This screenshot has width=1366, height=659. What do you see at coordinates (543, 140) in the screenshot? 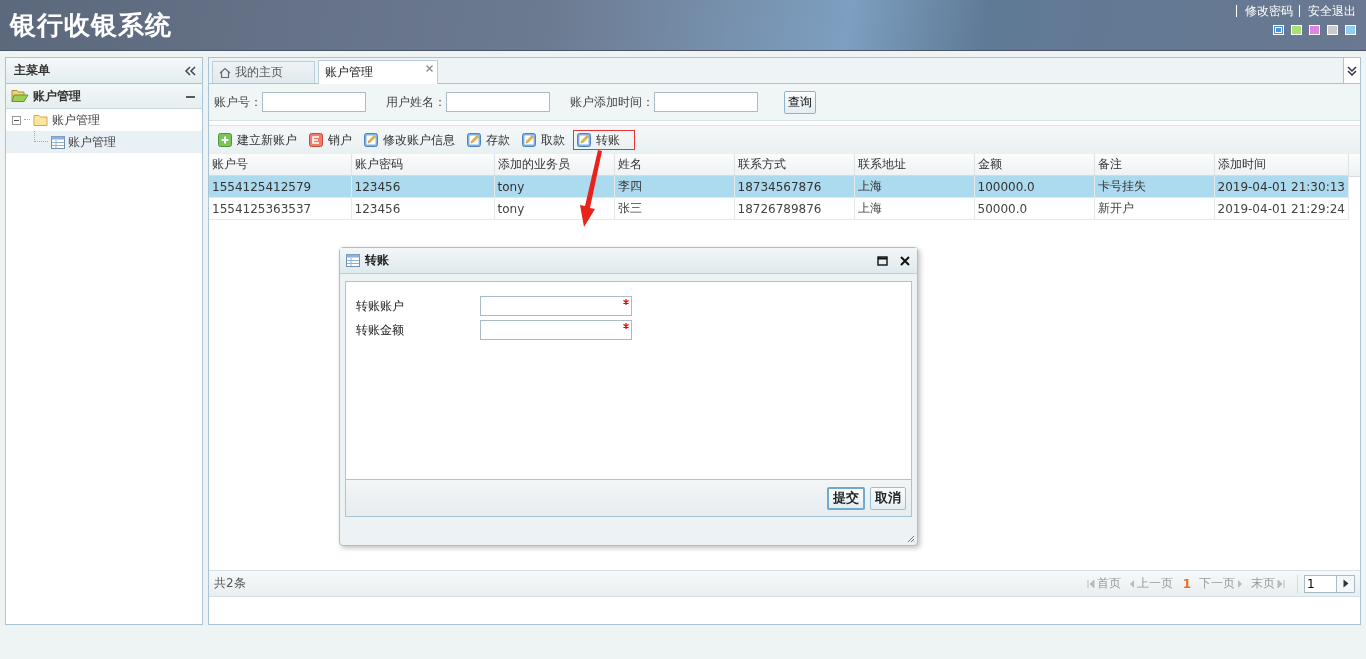
I see `toolbar-button: 取款` at bounding box center [543, 140].